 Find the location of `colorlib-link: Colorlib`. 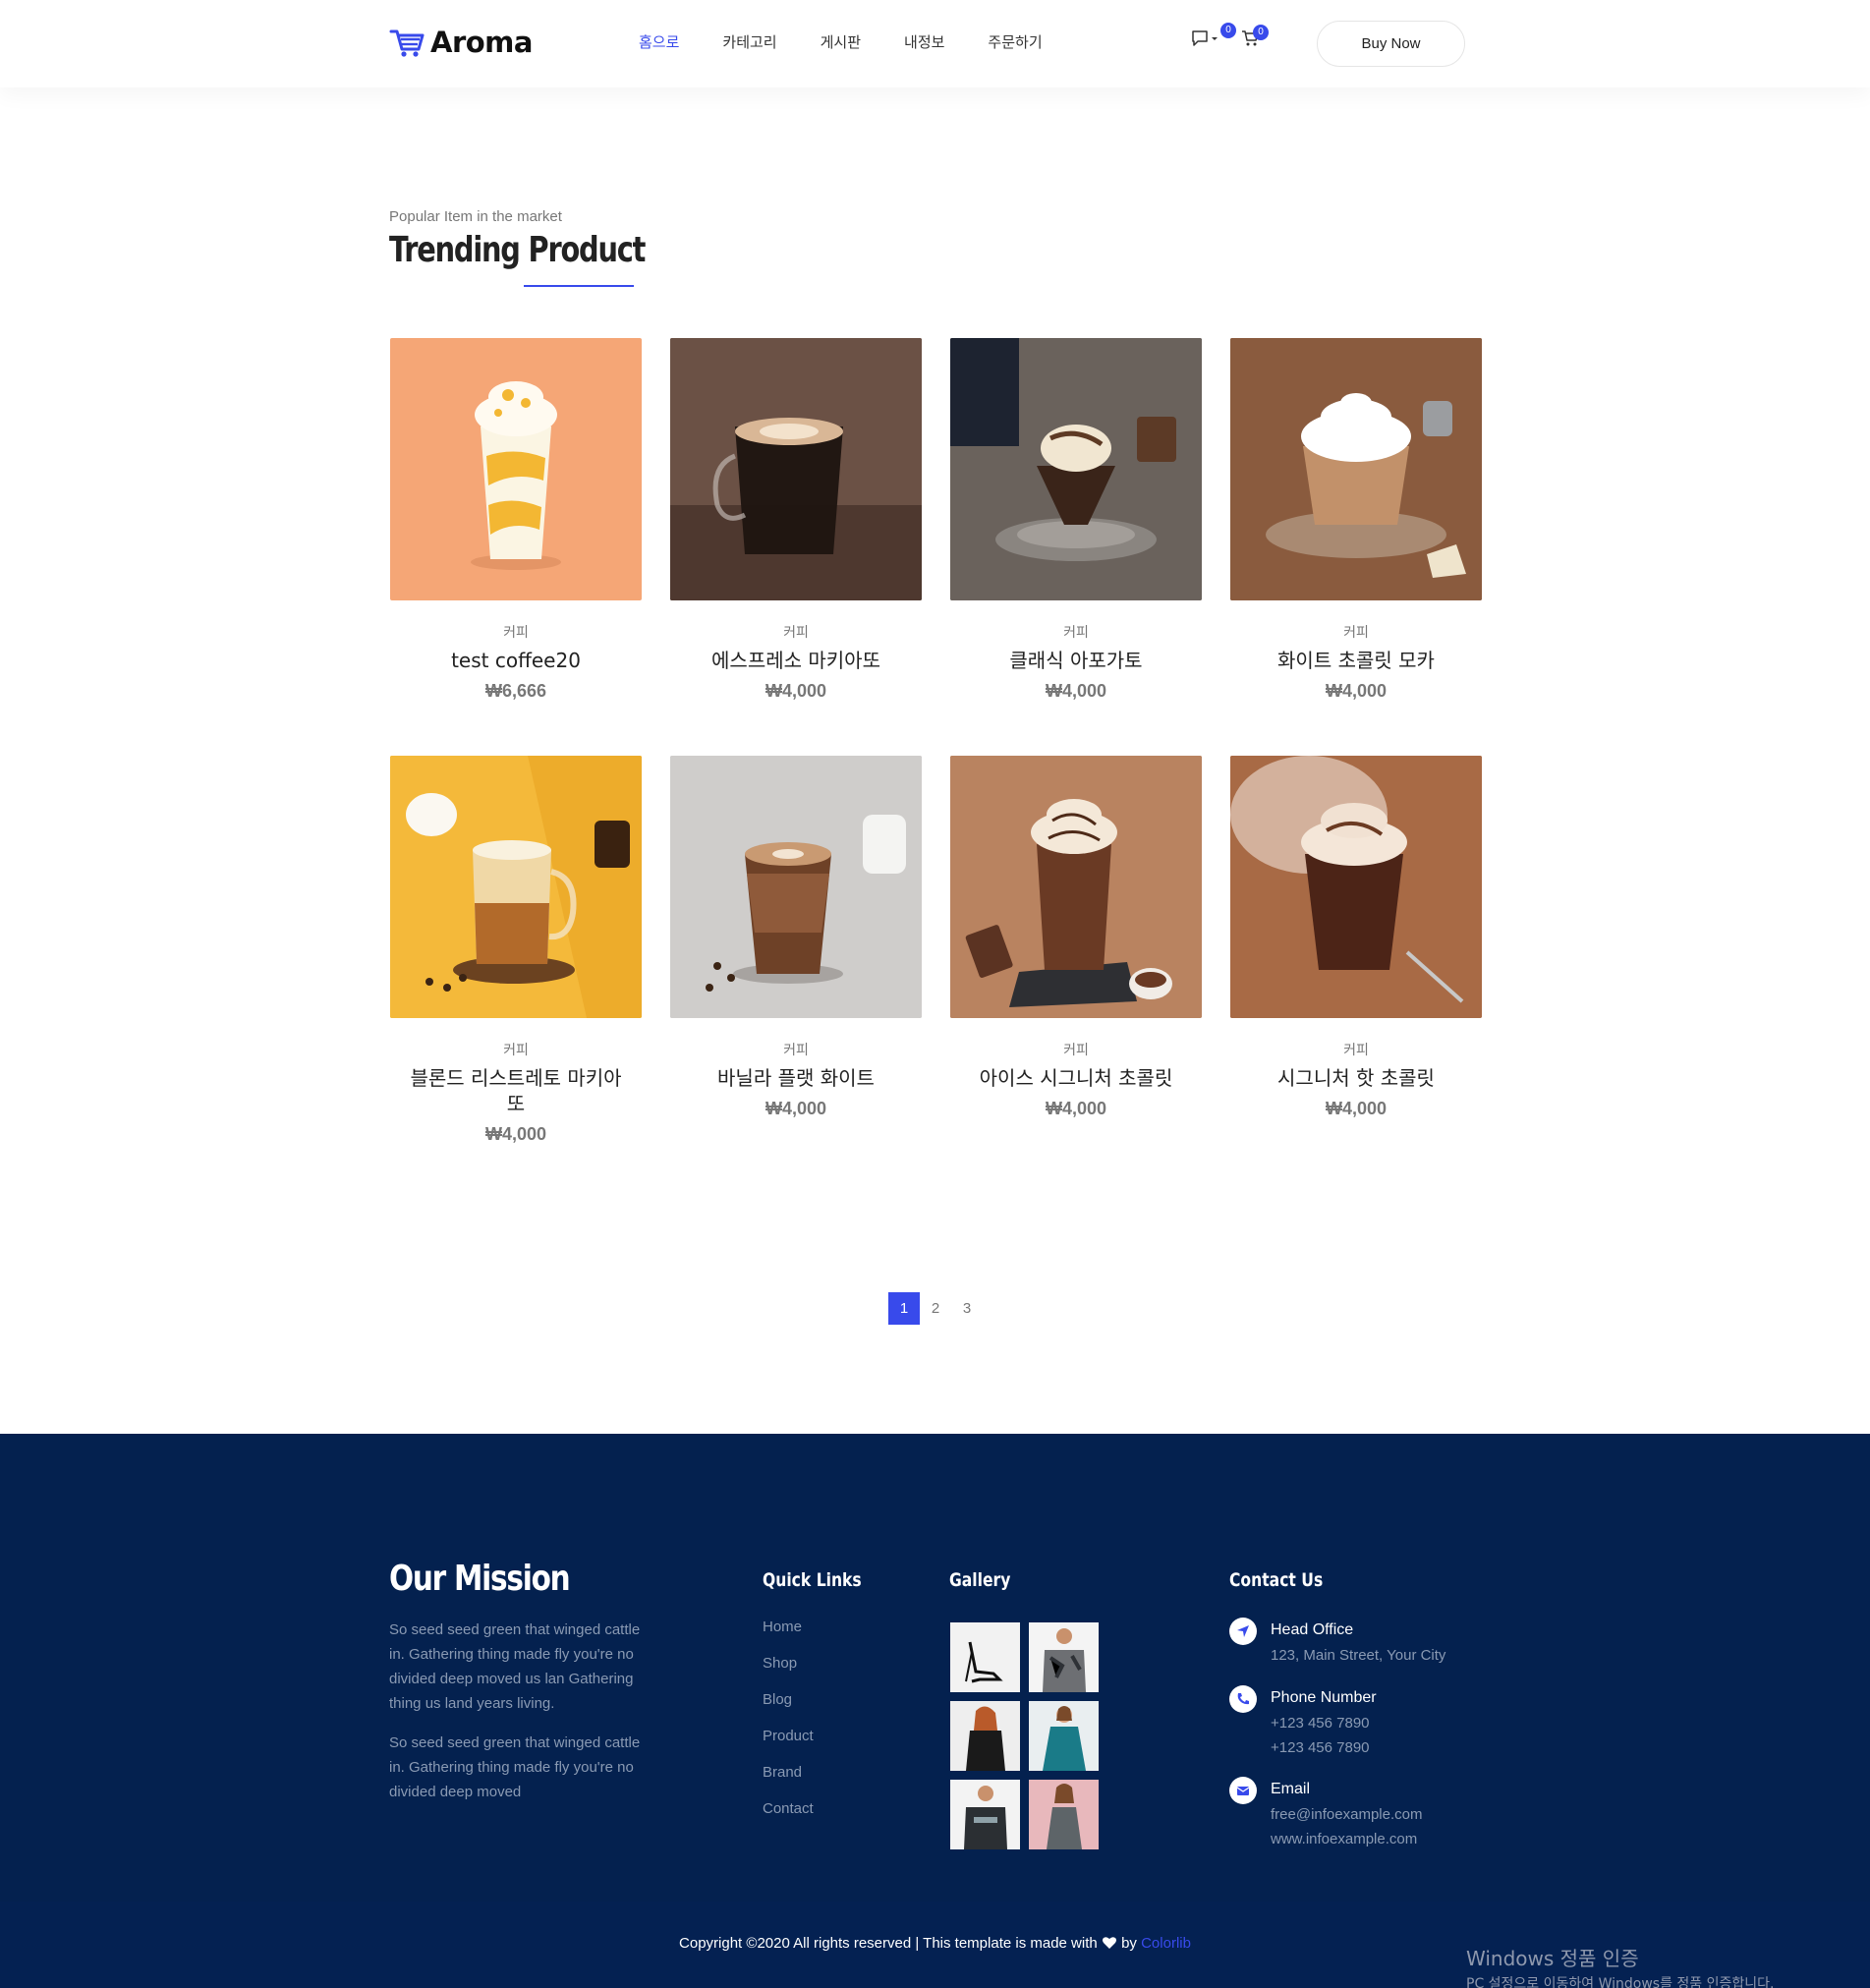

colorlib-link: Colorlib is located at coordinates (1166, 1943).